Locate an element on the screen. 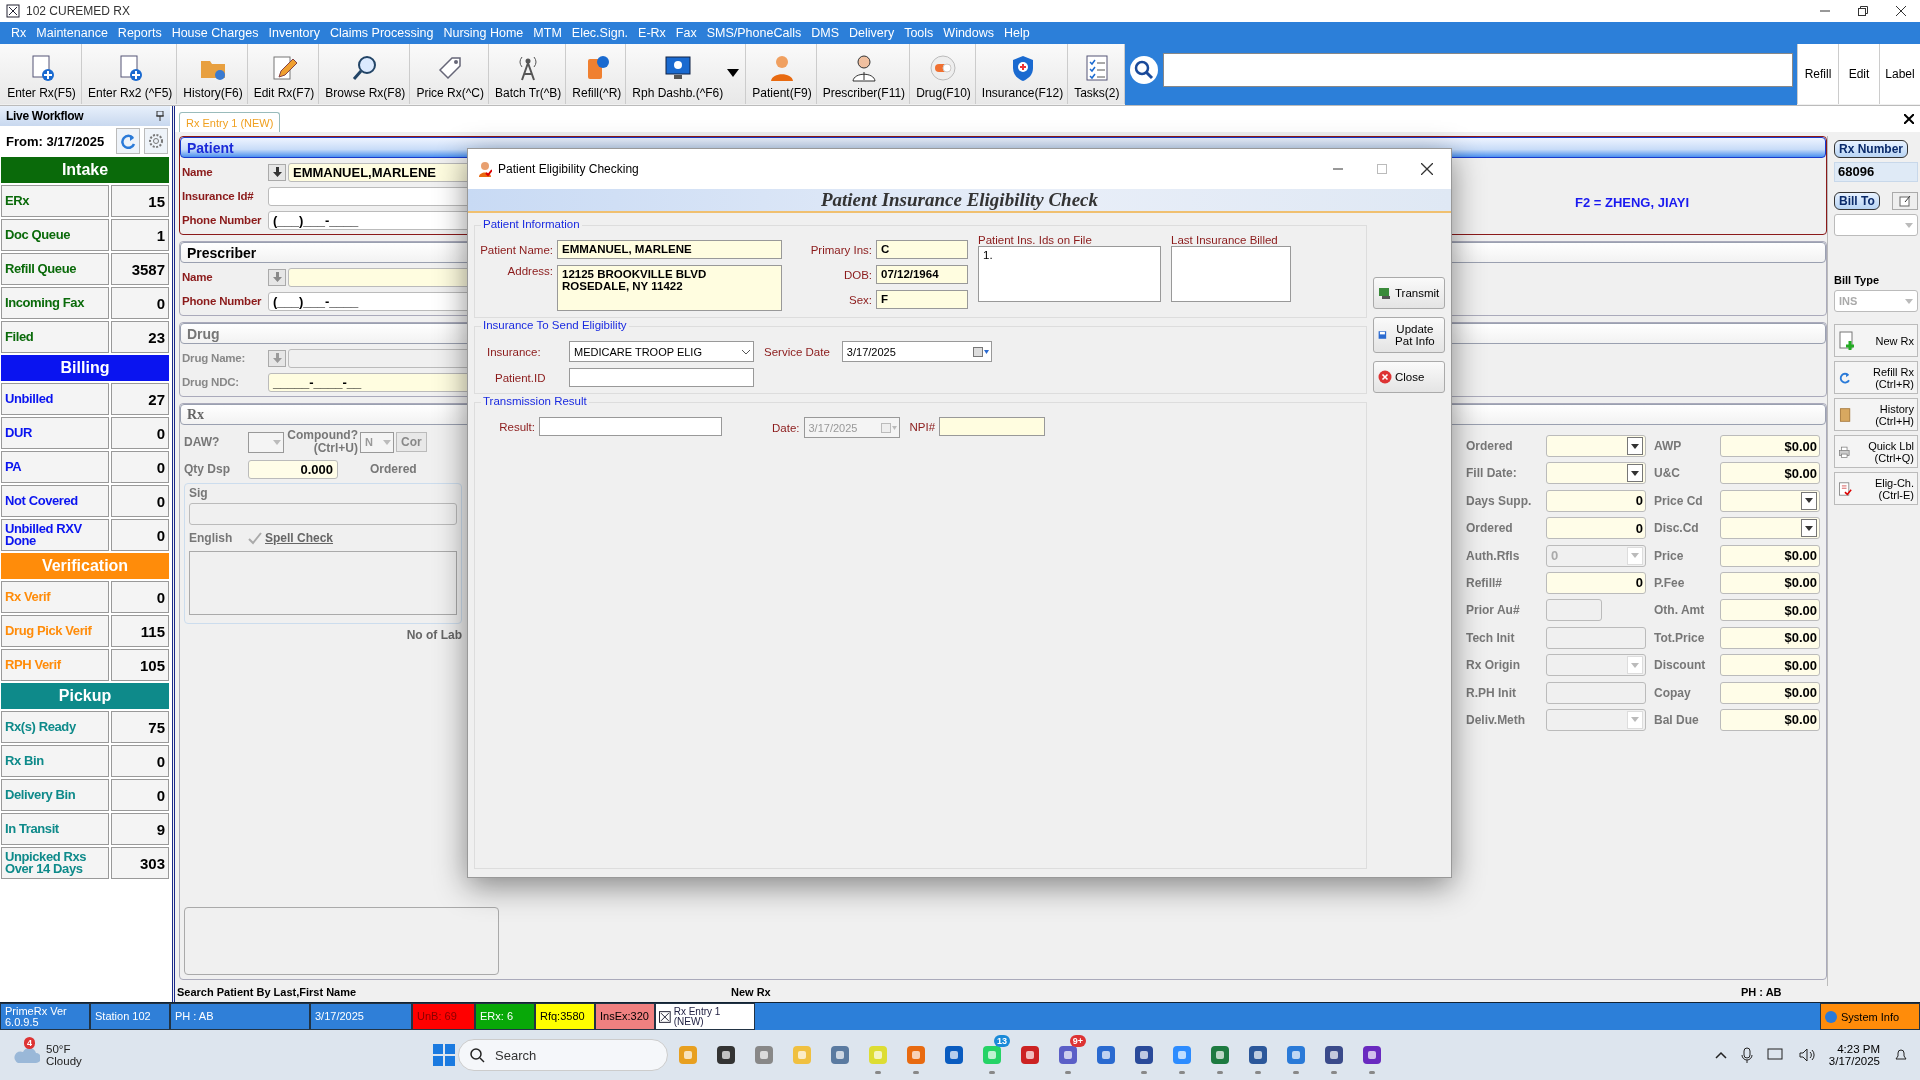 The image size is (1920, 1080). field-label: Deliv.Meth is located at coordinates (1496, 720).